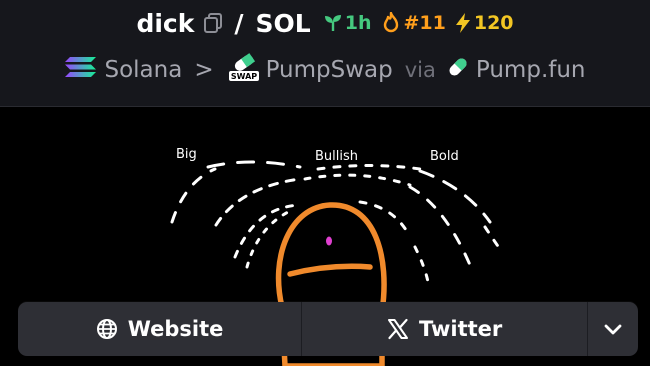  I want to click on token-symbol: dick, so click(165, 23).